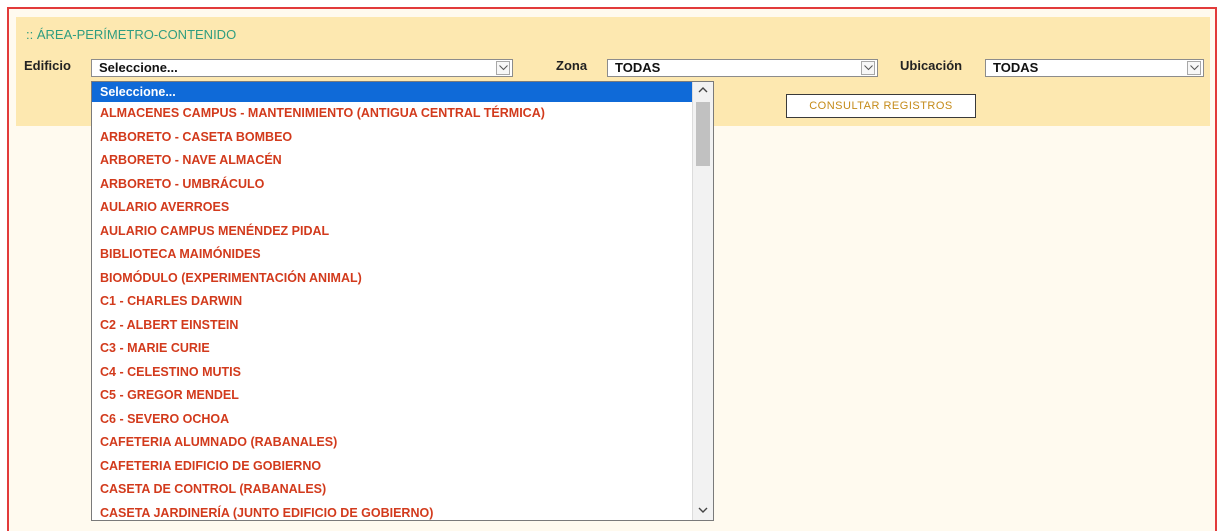 This screenshot has width=1226, height=531. What do you see at coordinates (392, 372) in the screenshot?
I see `dropdown-option: C4 - CELESTINO MUTIS` at bounding box center [392, 372].